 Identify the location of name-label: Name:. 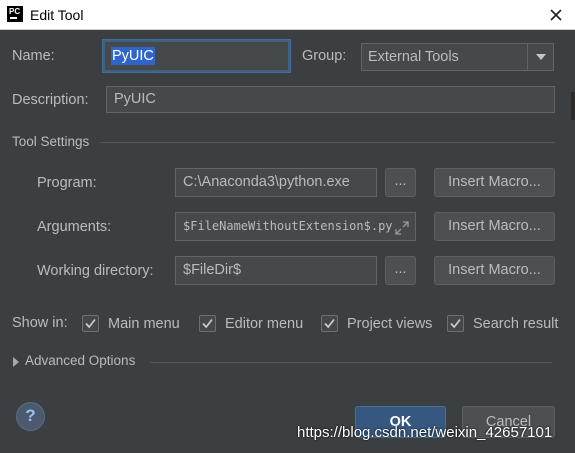
(33, 56).